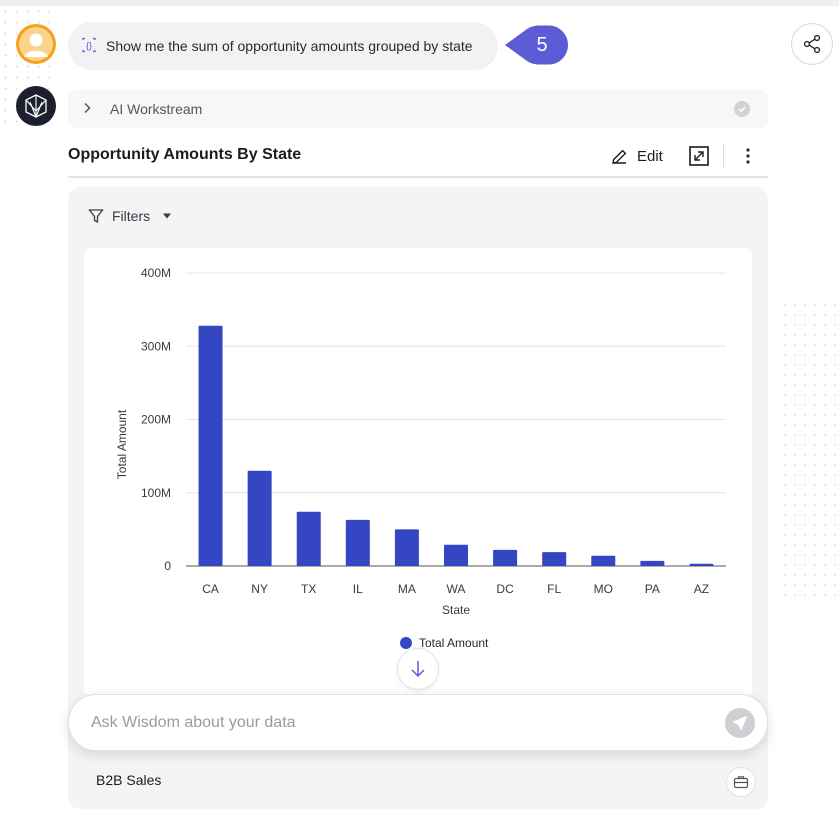  I want to click on y-tick-label: 400M, so click(156, 273).